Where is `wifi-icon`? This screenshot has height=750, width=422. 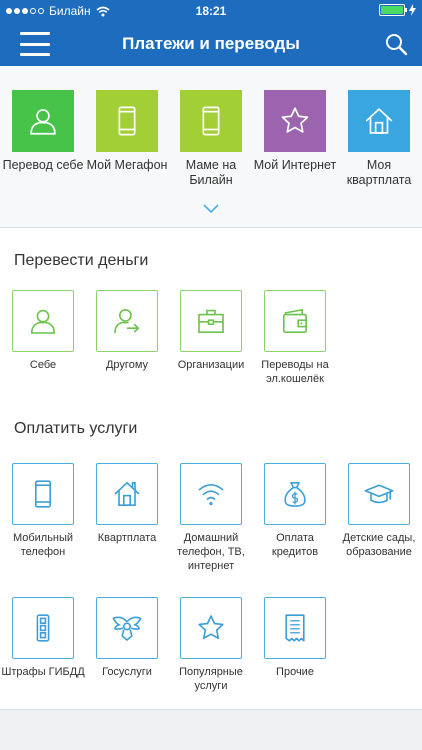 wifi-icon is located at coordinates (211, 495).